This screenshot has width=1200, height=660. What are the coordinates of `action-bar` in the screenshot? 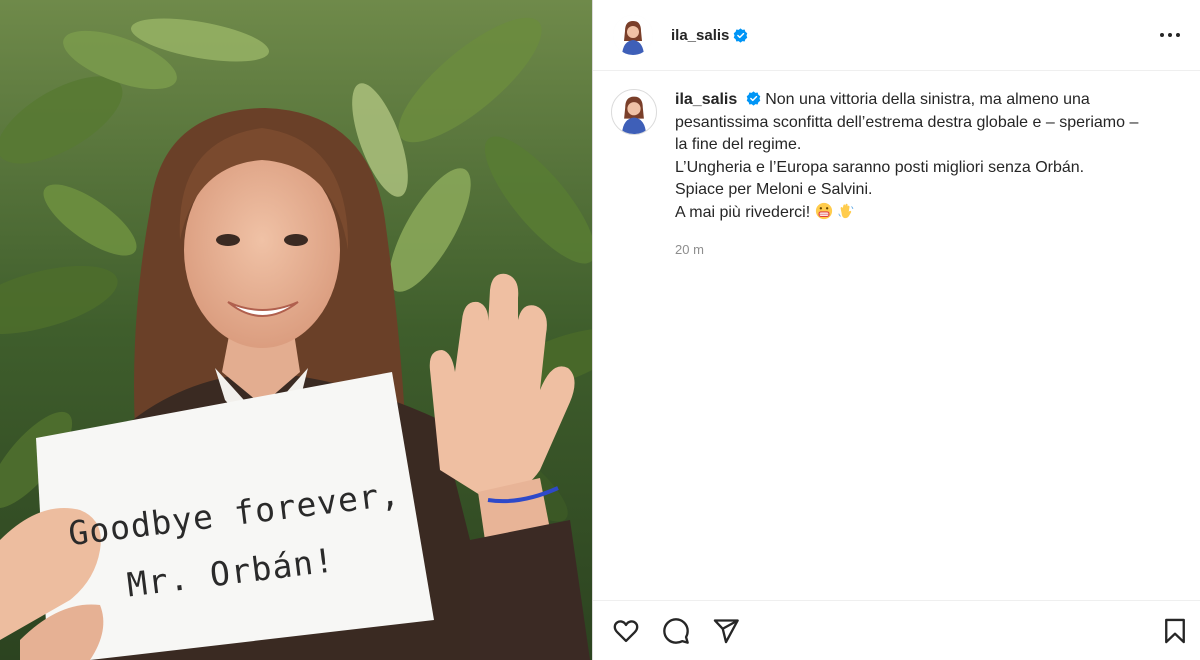 It's located at (896, 630).